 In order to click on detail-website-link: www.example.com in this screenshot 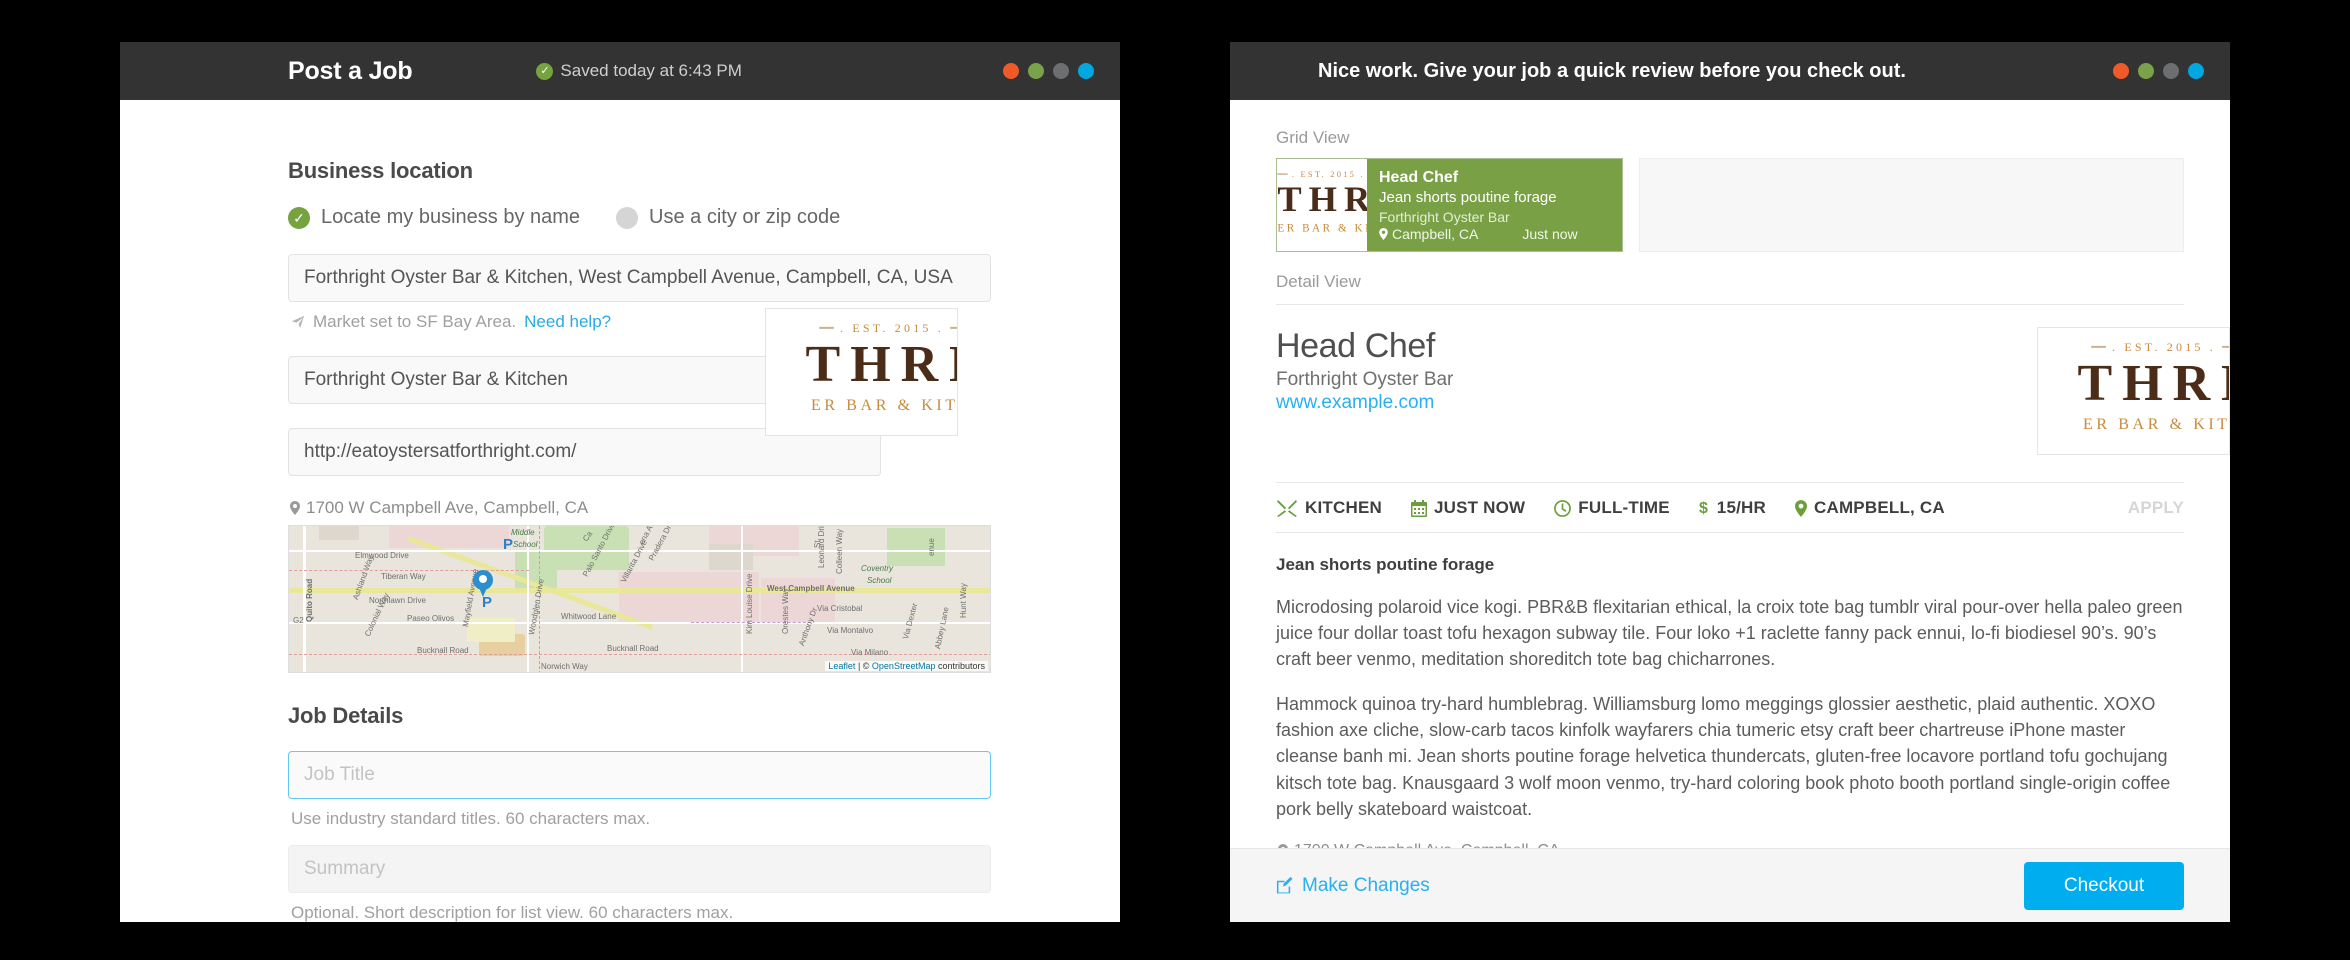, I will do `click(1646, 403)`.